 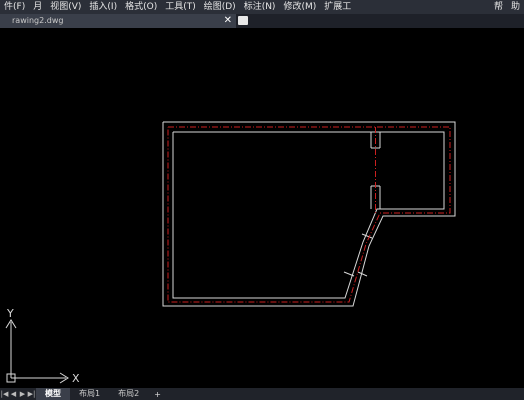 What do you see at coordinates (76, 378) in the screenshot?
I see `ucs-x-label: X` at bounding box center [76, 378].